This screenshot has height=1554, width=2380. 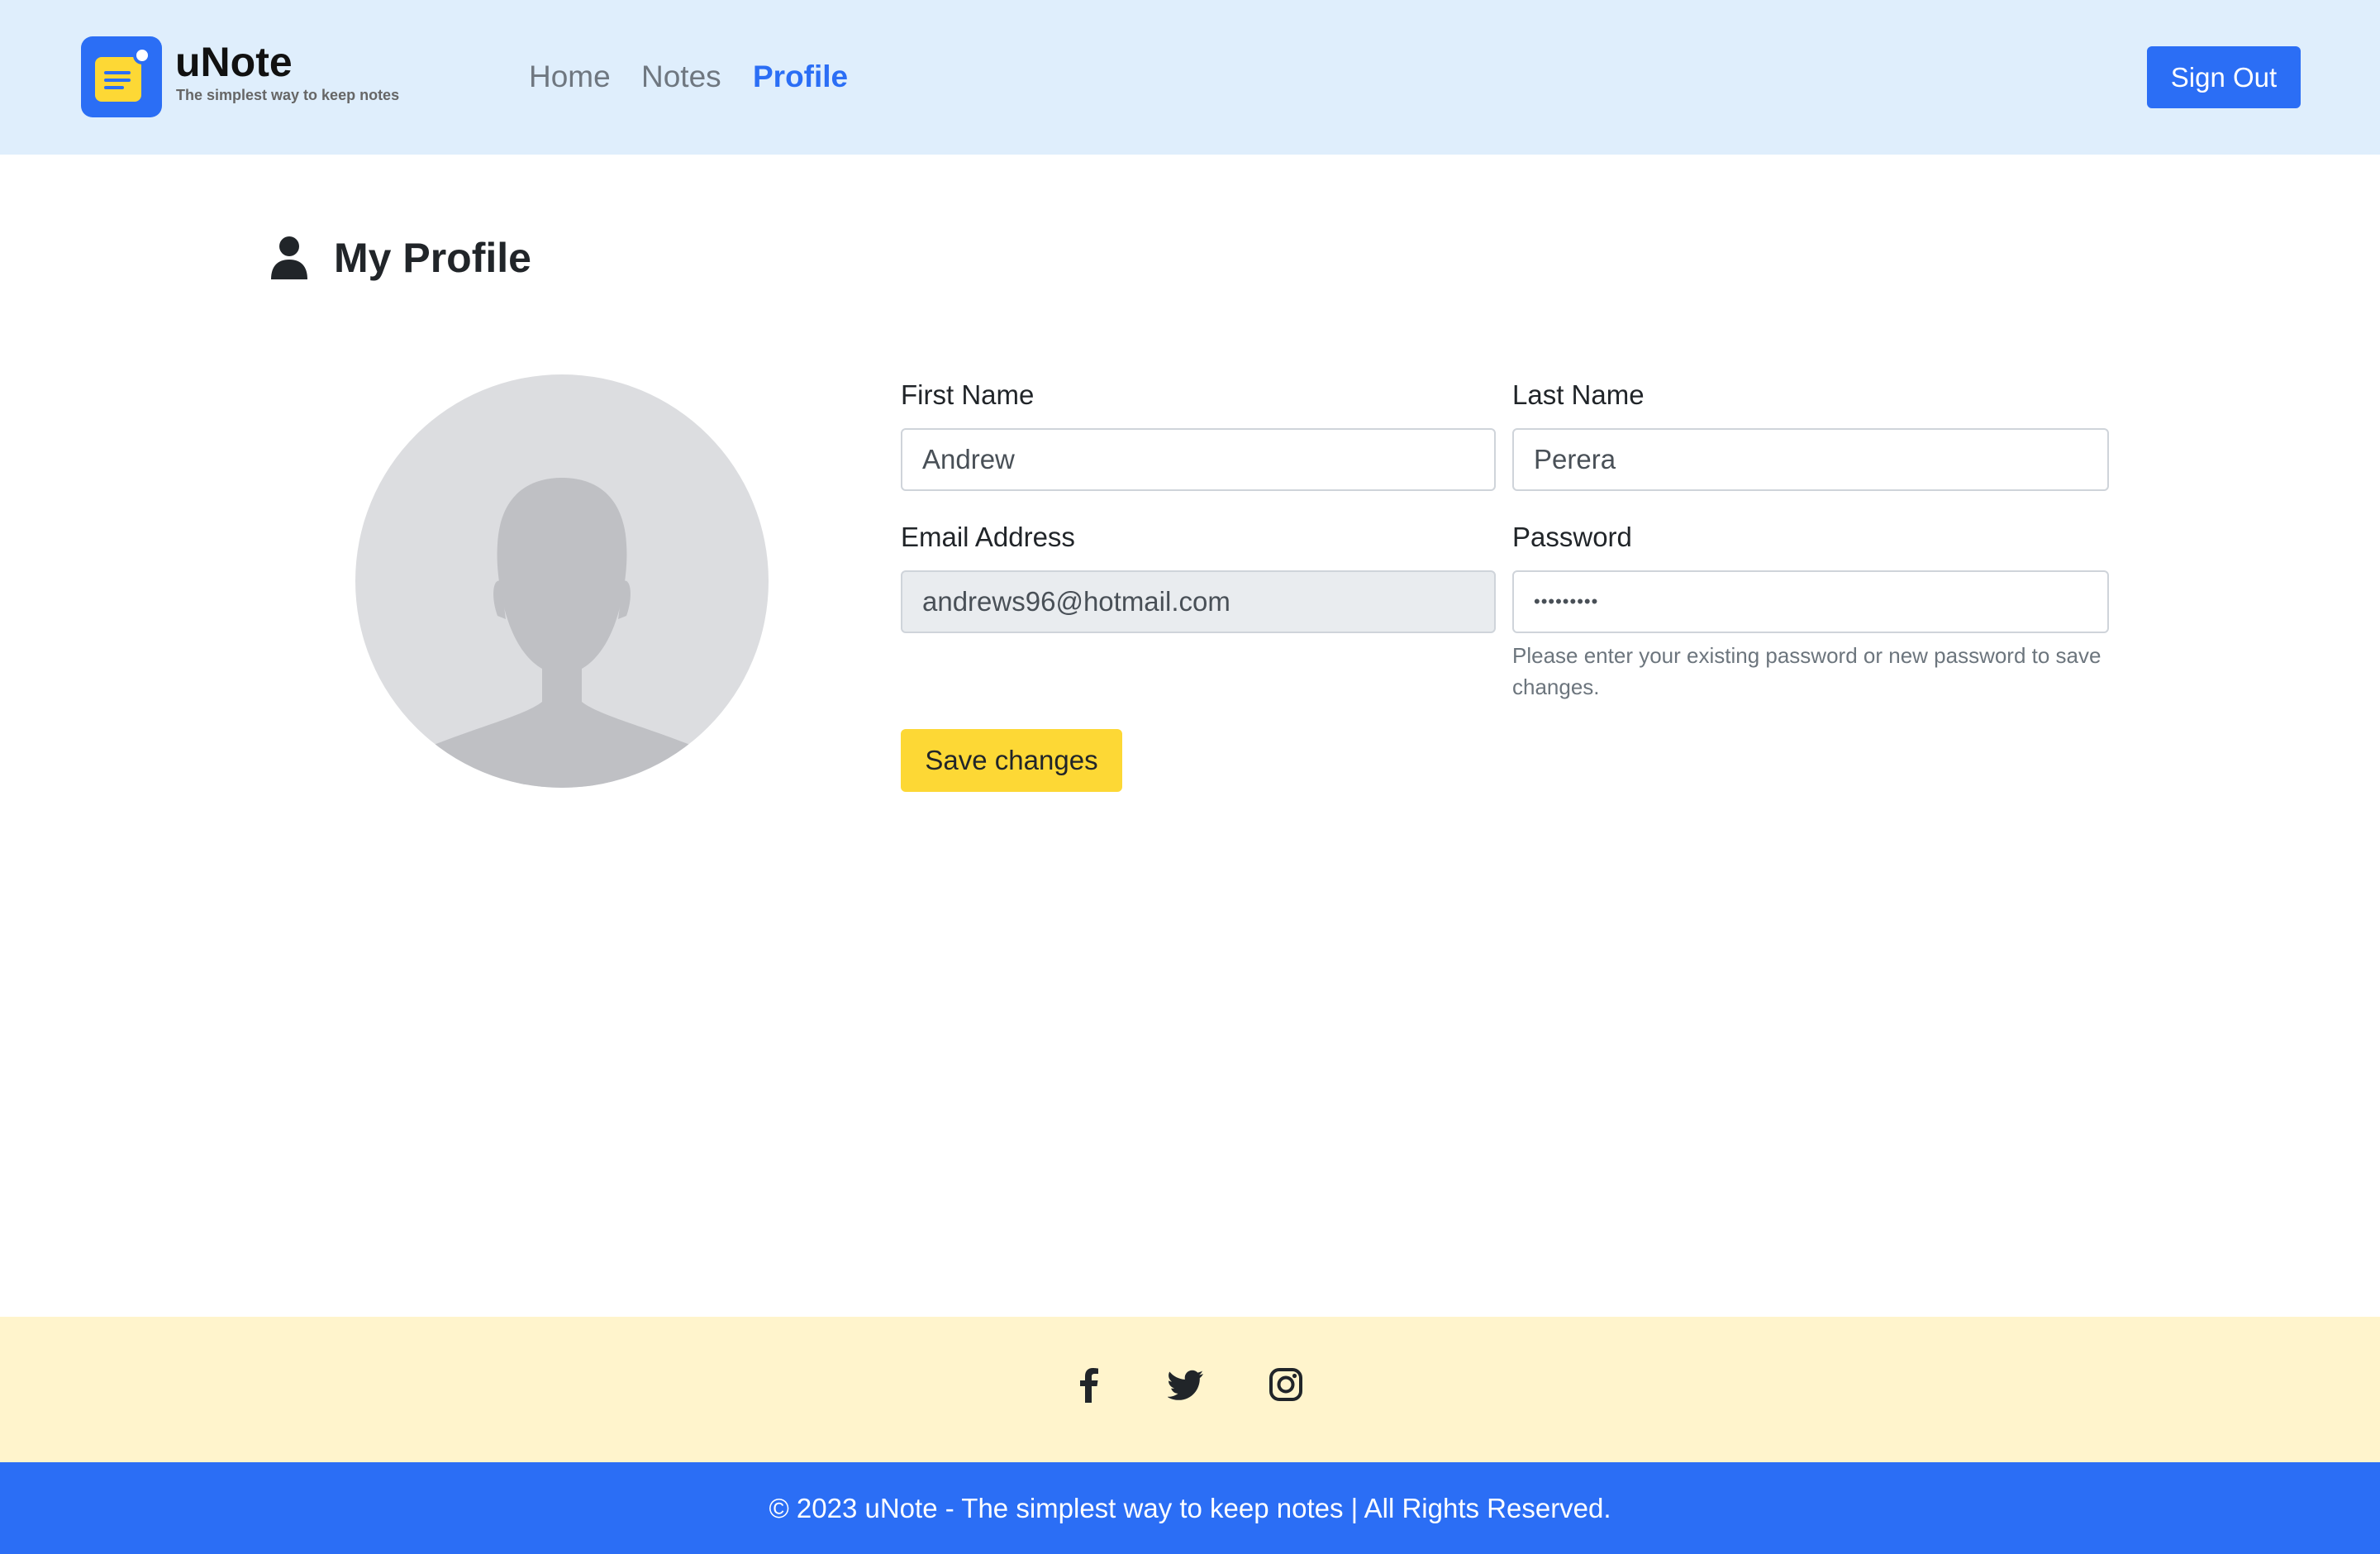 What do you see at coordinates (1578, 394) in the screenshot?
I see `last-name-label: Last Name` at bounding box center [1578, 394].